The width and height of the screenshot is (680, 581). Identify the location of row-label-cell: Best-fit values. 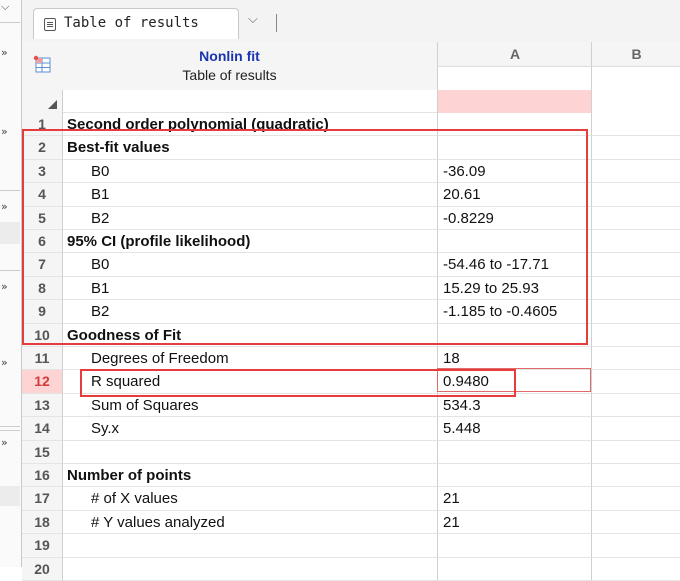
(250, 148).